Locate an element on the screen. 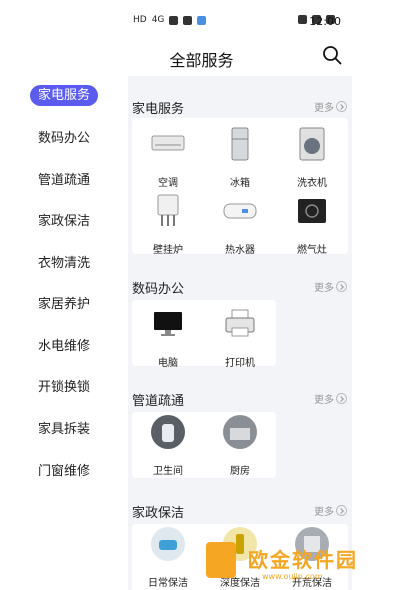  computer-icon is located at coordinates (168, 324).